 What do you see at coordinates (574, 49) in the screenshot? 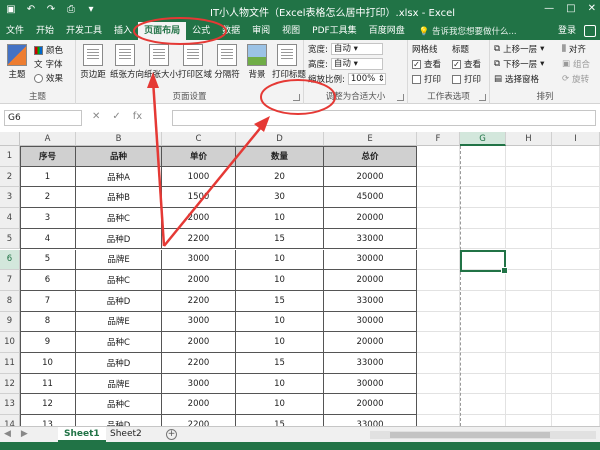
I see `align-button: ⫼ 对齐` at bounding box center [574, 49].